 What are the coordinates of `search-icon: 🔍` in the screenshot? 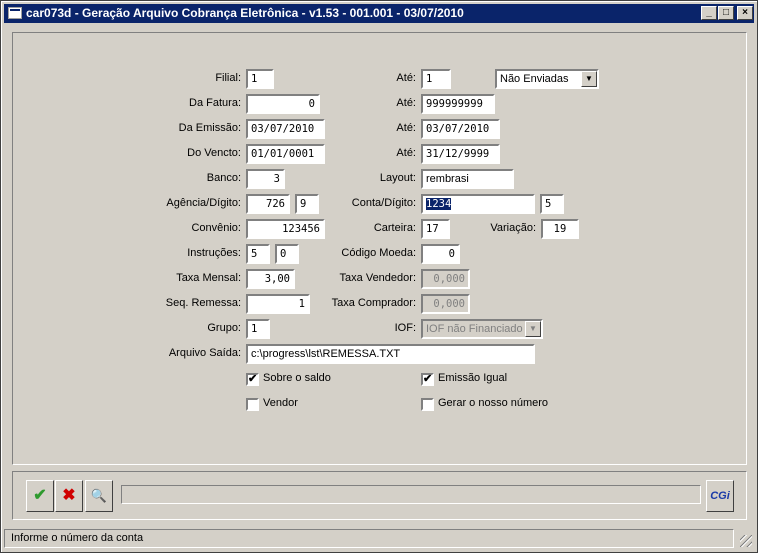 It's located at (99, 495).